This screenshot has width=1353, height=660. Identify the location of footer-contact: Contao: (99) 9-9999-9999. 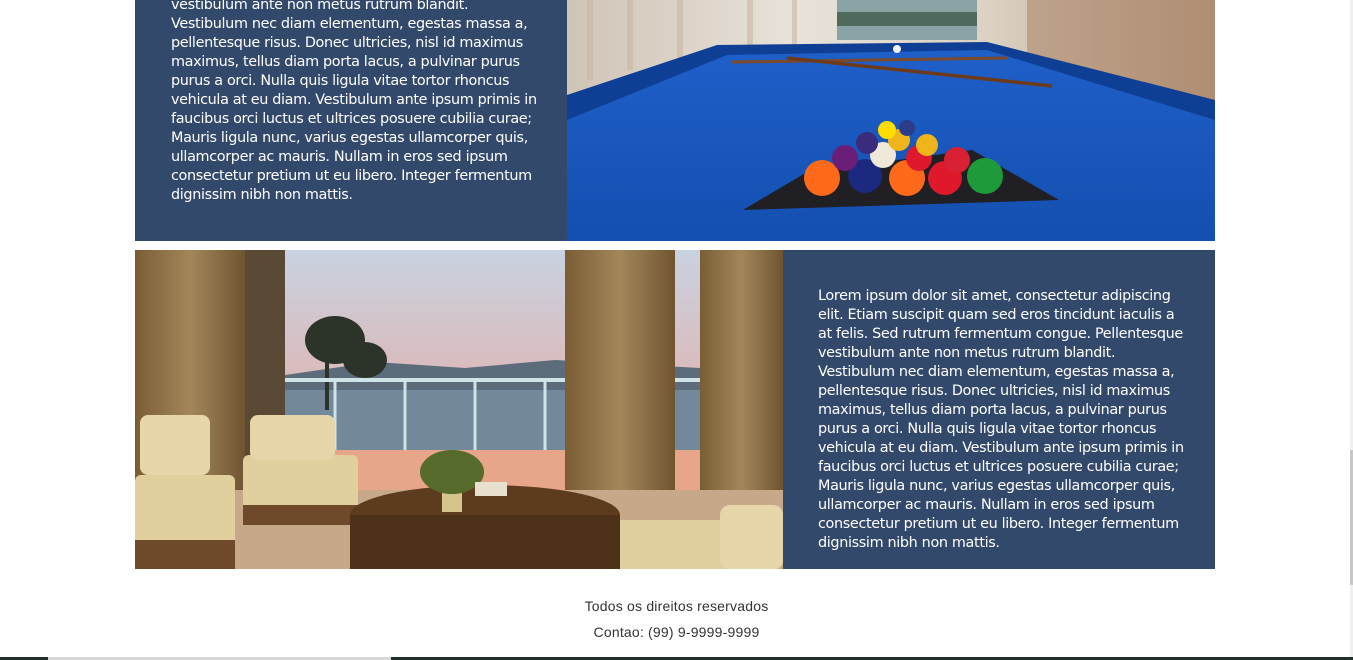
(676, 632).